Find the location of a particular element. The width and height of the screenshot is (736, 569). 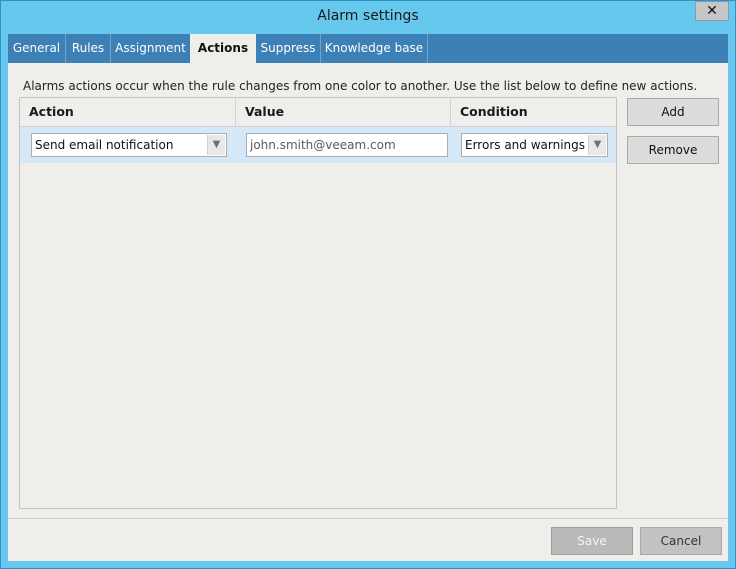

save-button: Save is located at coordinates (592, 541).